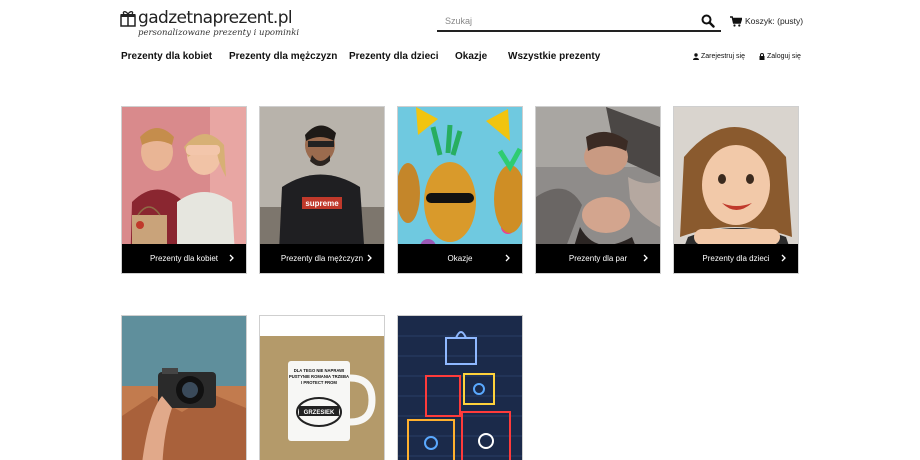 The image size is (920, 460). Describe the element at coordinates (762, 56) in the screenshot. I see `lock-icon` at that location.